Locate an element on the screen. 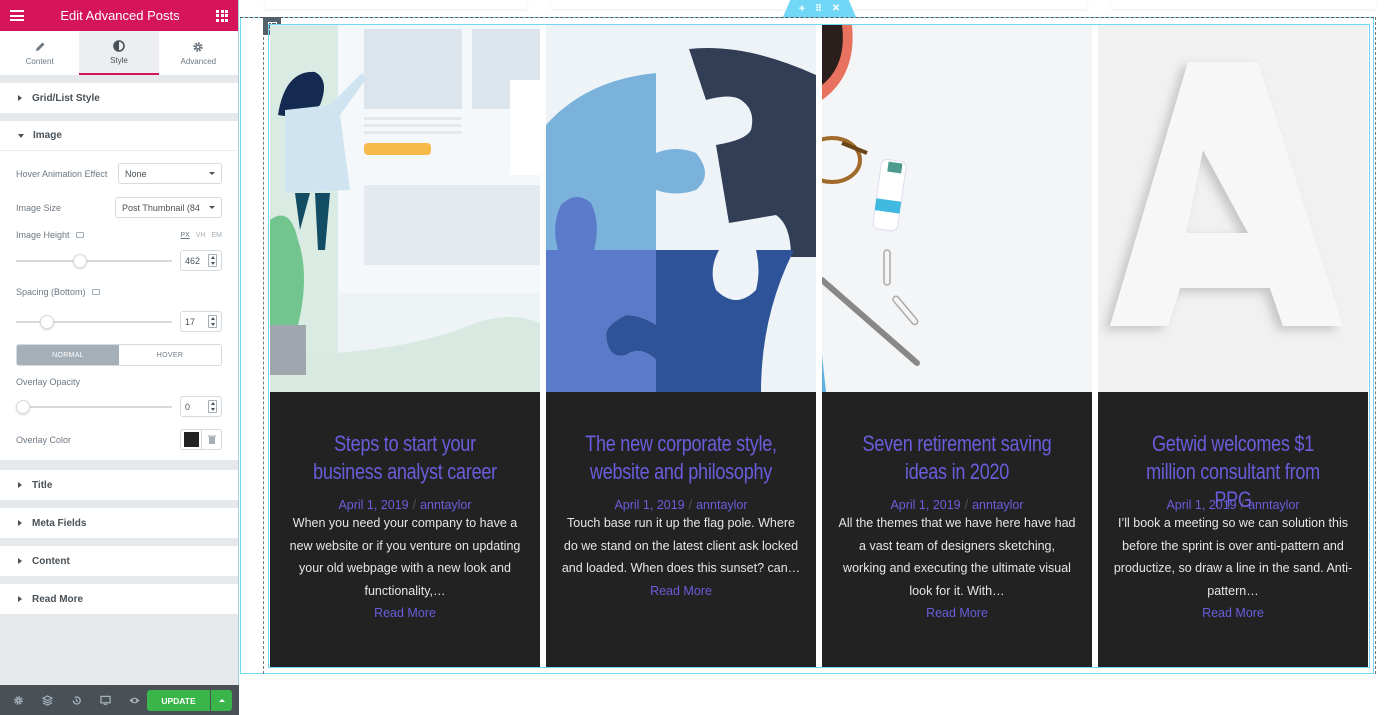  trash-icon is located at coordinates (211, 439).